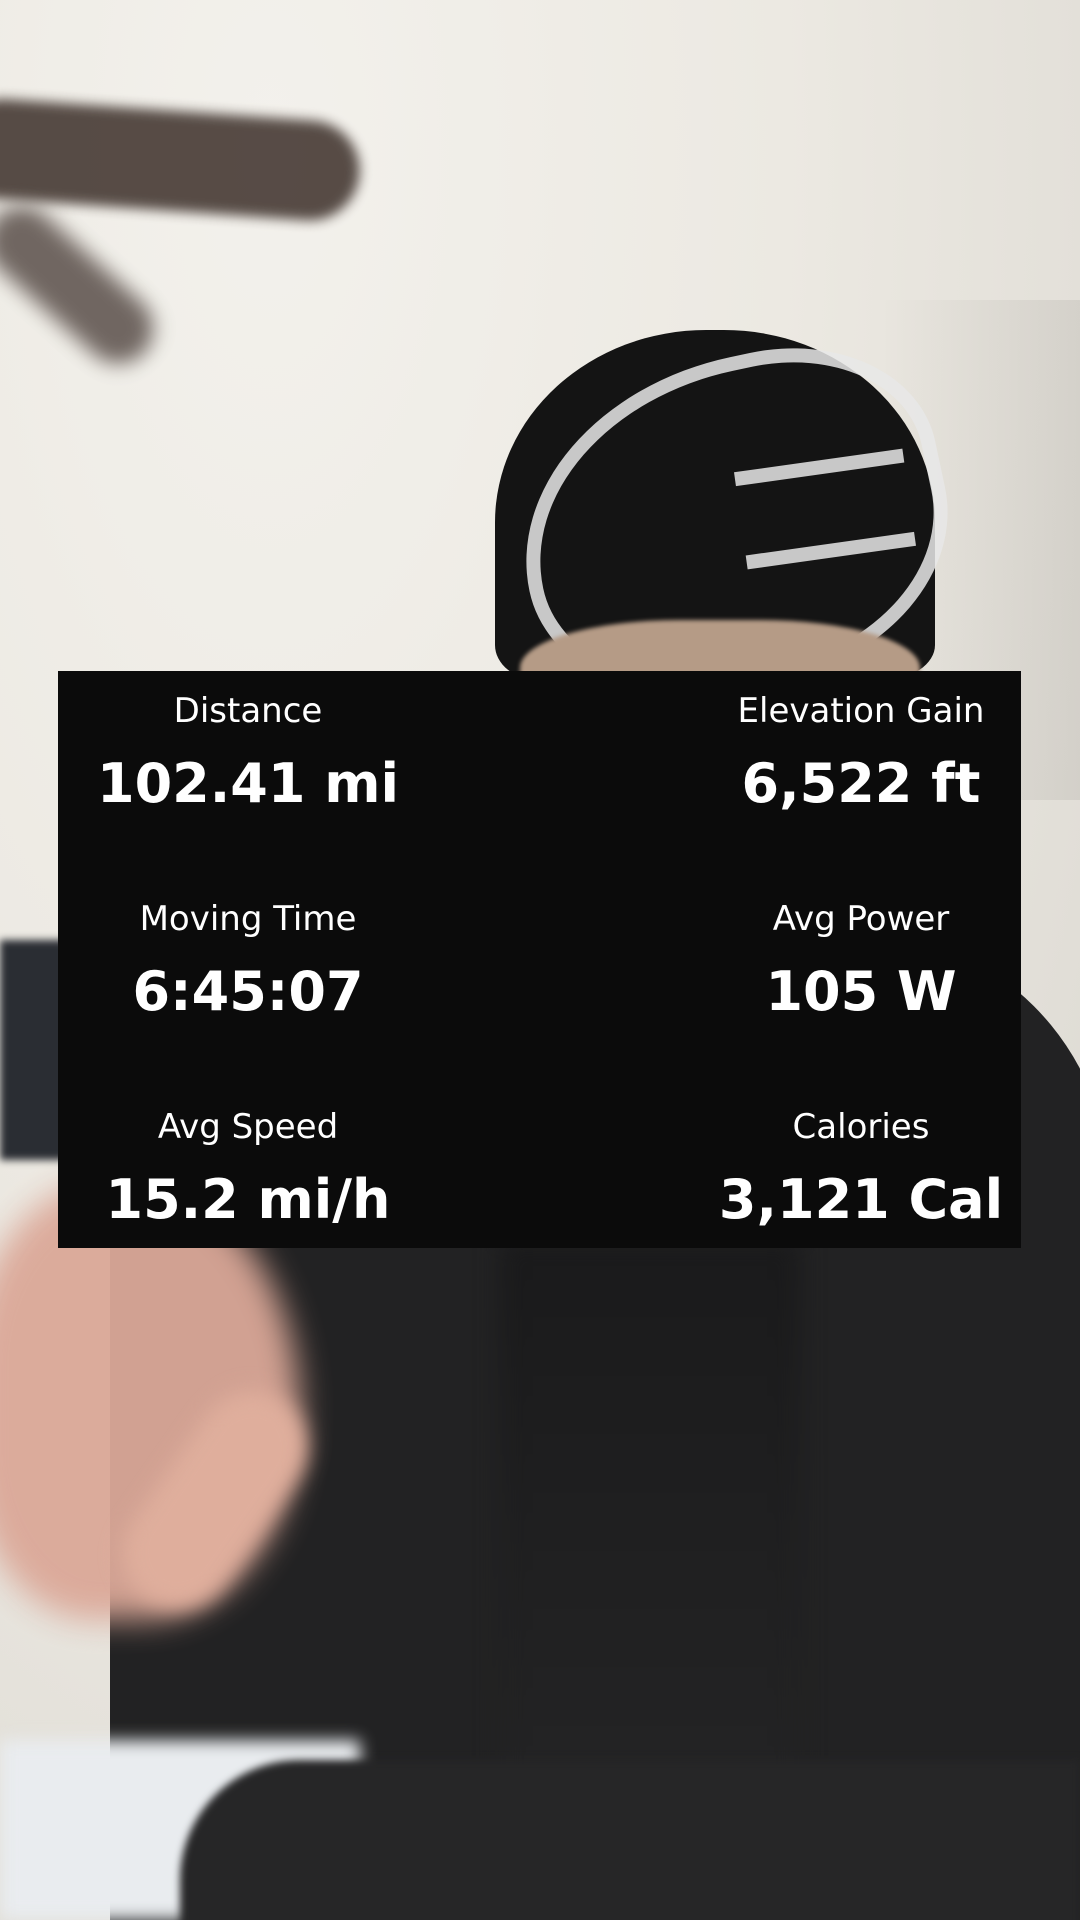 This screenshot has height=1920, width=1080. I want to click on stat-calories: Calories 3,121 Cal, so click(861, 1171).